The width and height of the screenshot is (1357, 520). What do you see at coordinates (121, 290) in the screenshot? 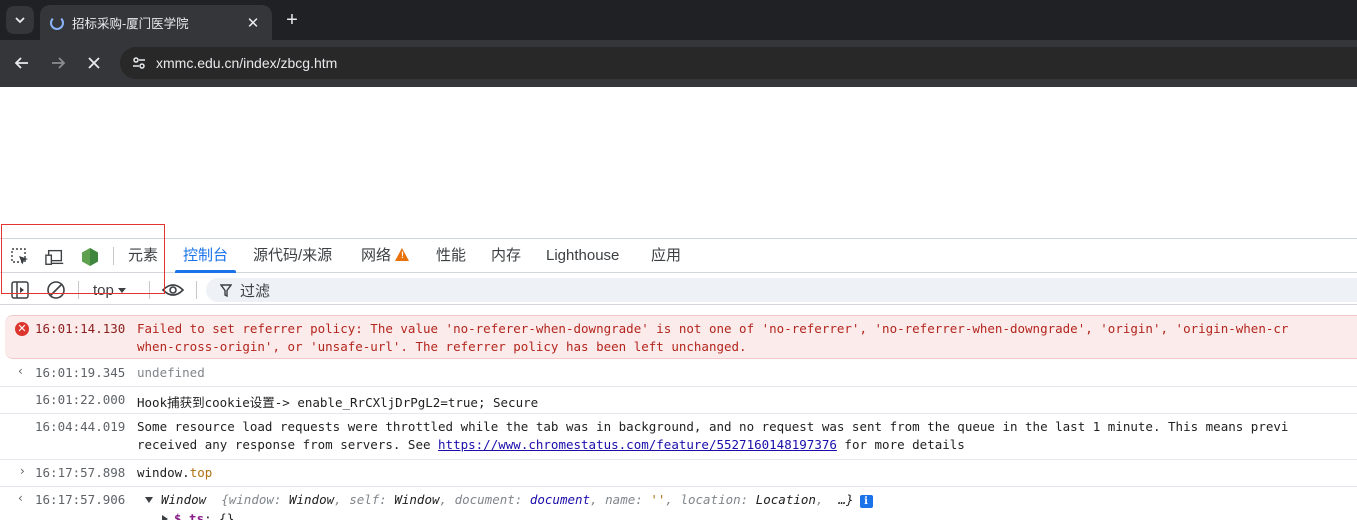
I see `caret-down-icon` at bounding box center [121, 290].